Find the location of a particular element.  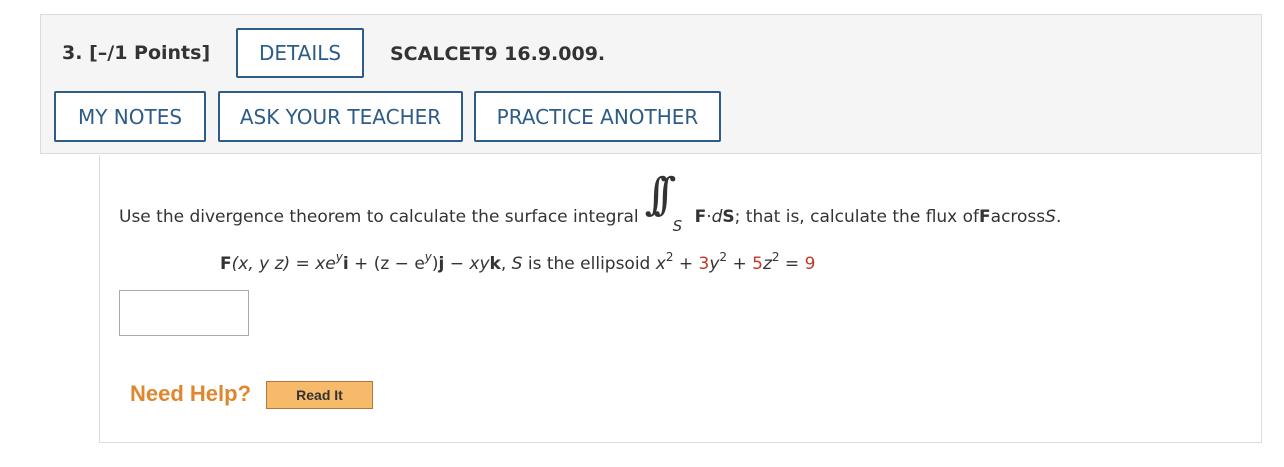

answer-input is located at coordinates (184, 313).